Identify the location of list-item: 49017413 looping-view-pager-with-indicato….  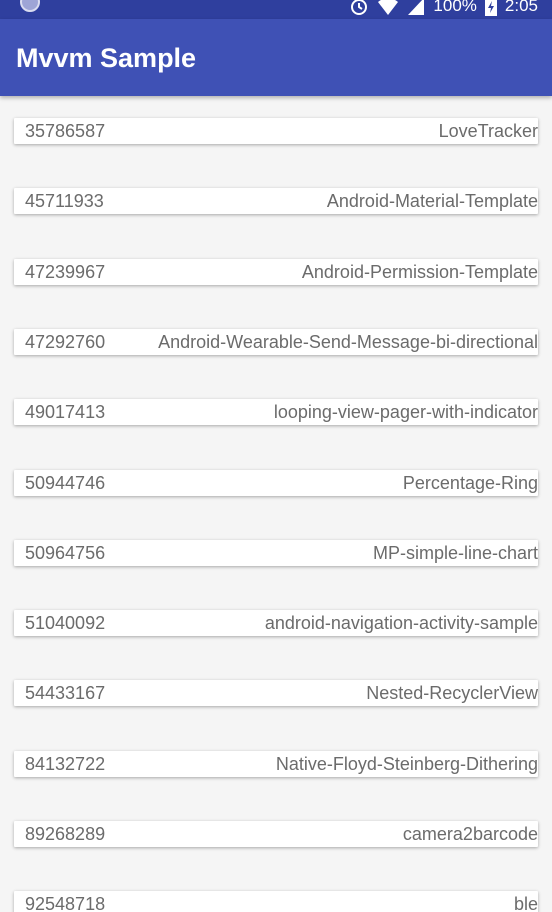
(276, 412).